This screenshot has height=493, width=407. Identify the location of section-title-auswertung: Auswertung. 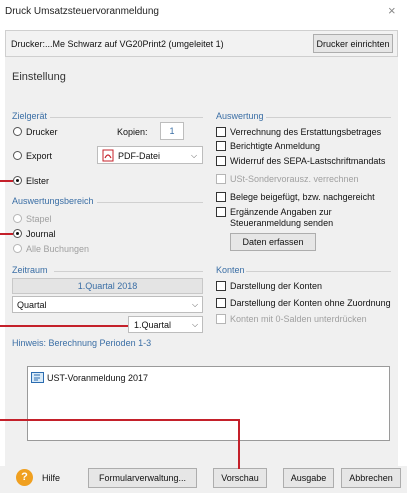
(240, 116).